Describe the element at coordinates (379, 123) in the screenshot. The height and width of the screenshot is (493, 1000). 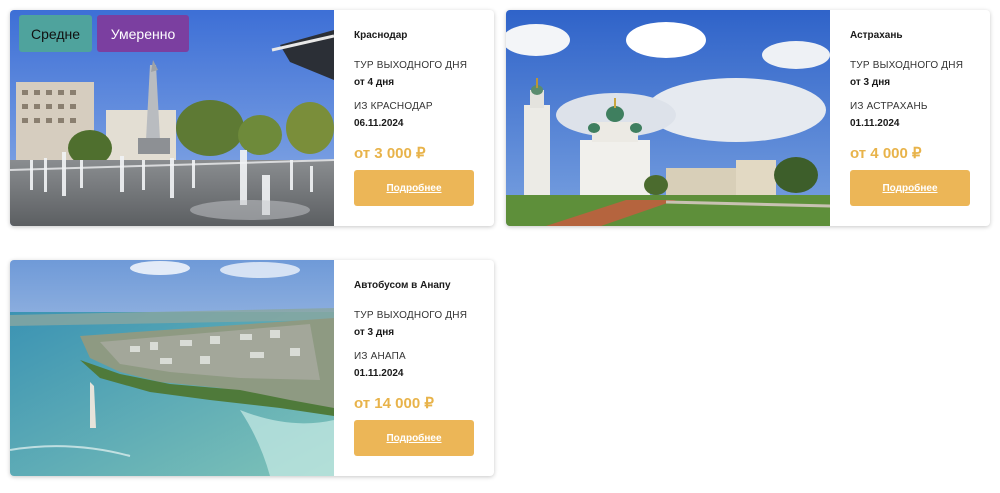
I see `tour-date: 06.11.2024` at that location.